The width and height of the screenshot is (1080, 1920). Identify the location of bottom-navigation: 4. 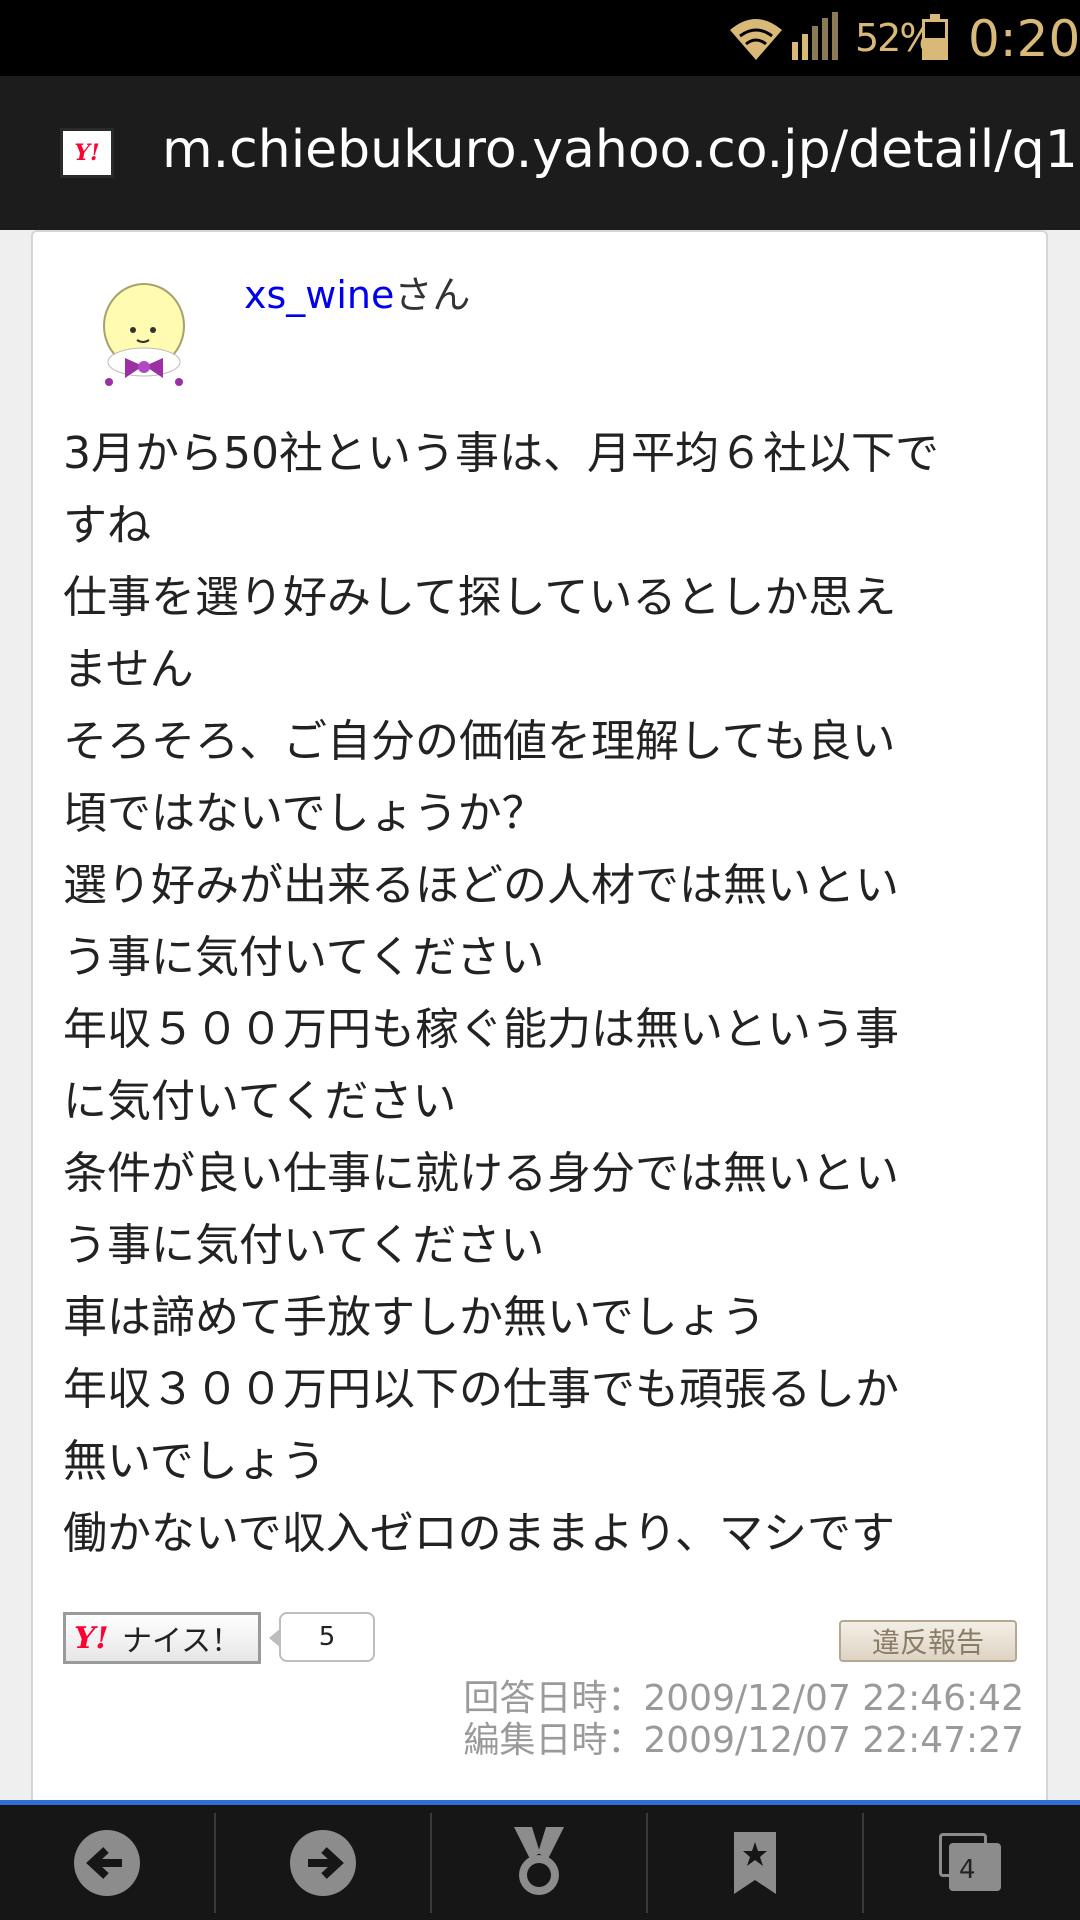
(540, 1860).